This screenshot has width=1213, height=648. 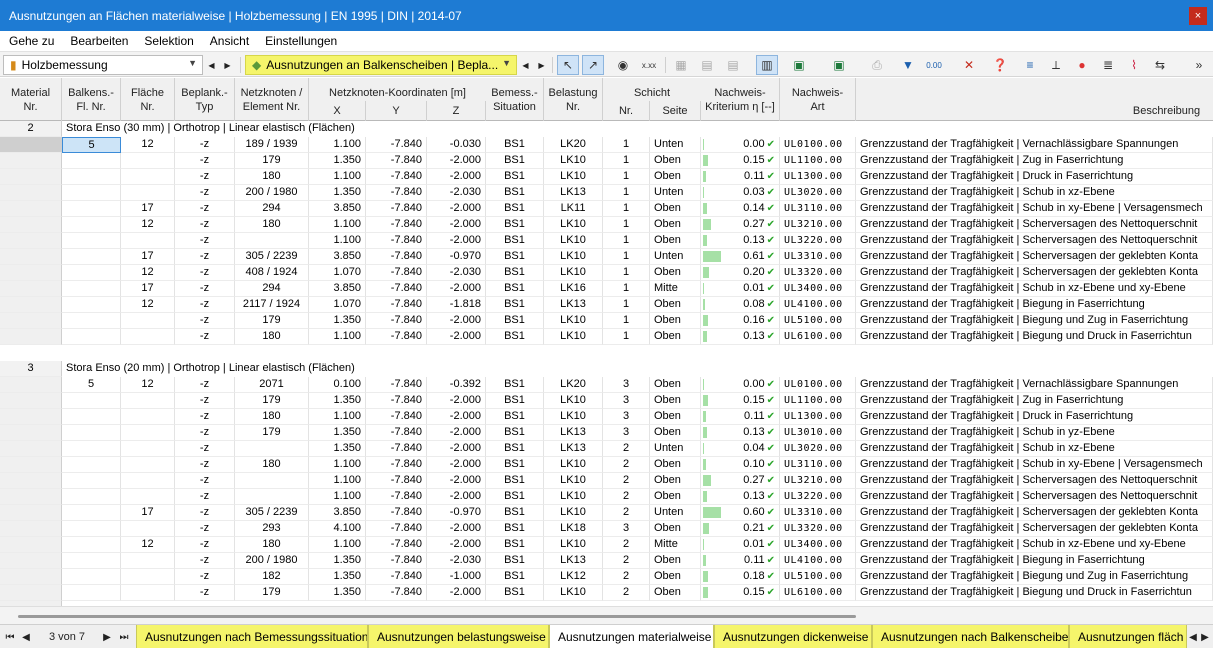 I want to click on cell-netzknoten: 294, so click(x=272, y=209).